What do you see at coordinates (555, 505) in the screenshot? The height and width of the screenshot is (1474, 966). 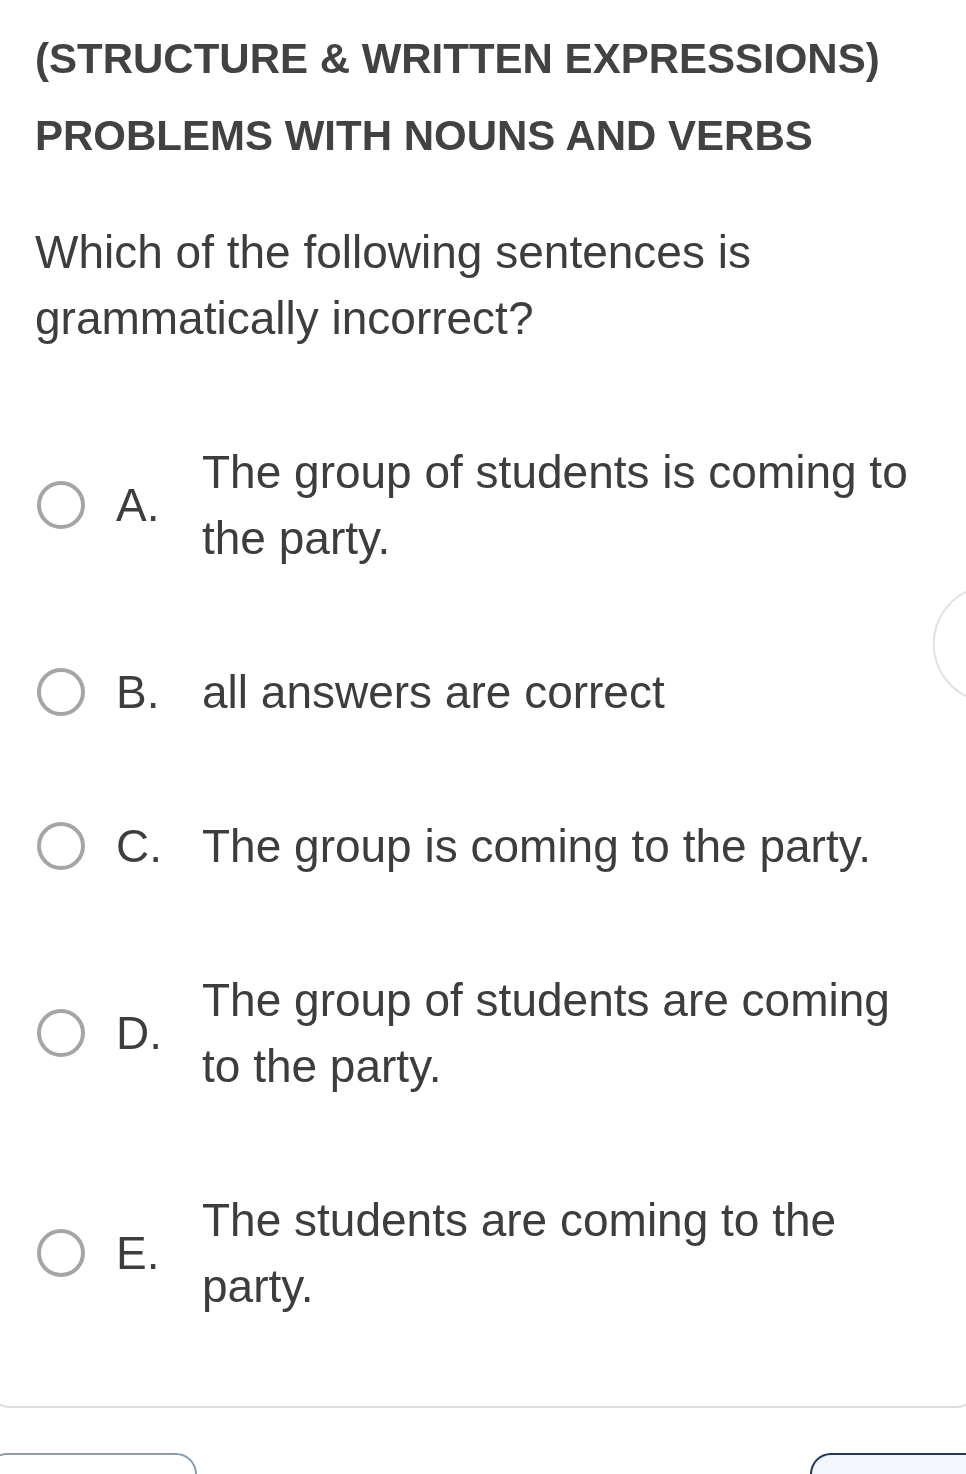 I see `option-text: The group of students is coming to the party.` at bounding box center [555, 505].